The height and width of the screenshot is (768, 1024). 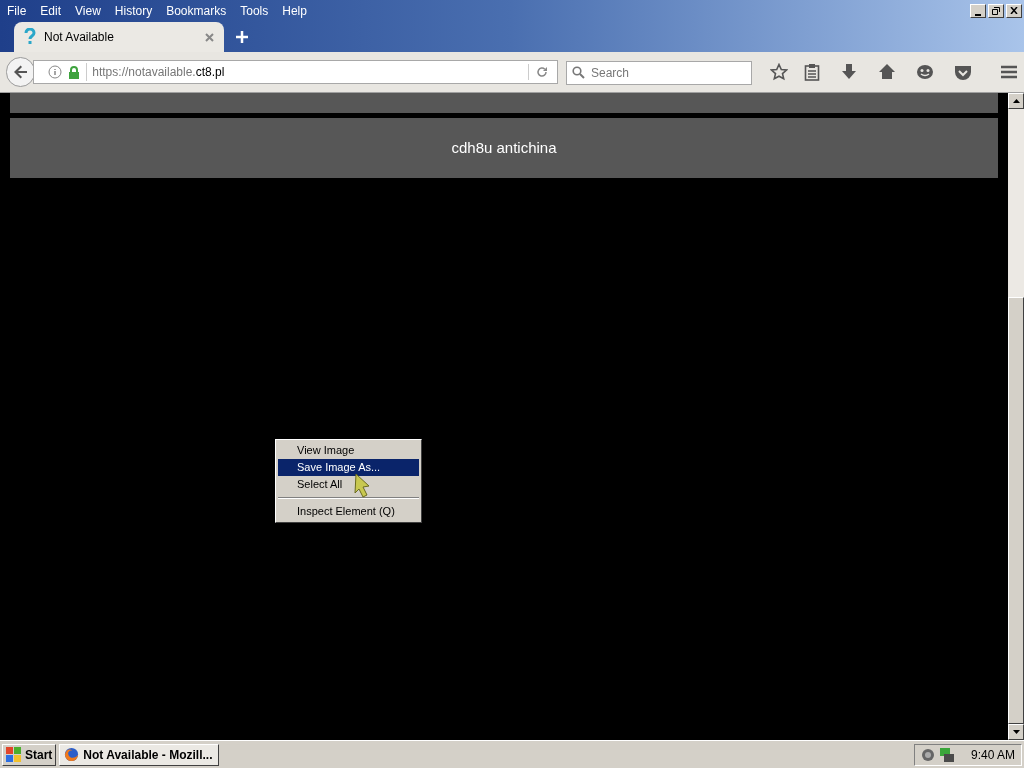 I want to click on new-tab-icon, so click(x=242, y=37).